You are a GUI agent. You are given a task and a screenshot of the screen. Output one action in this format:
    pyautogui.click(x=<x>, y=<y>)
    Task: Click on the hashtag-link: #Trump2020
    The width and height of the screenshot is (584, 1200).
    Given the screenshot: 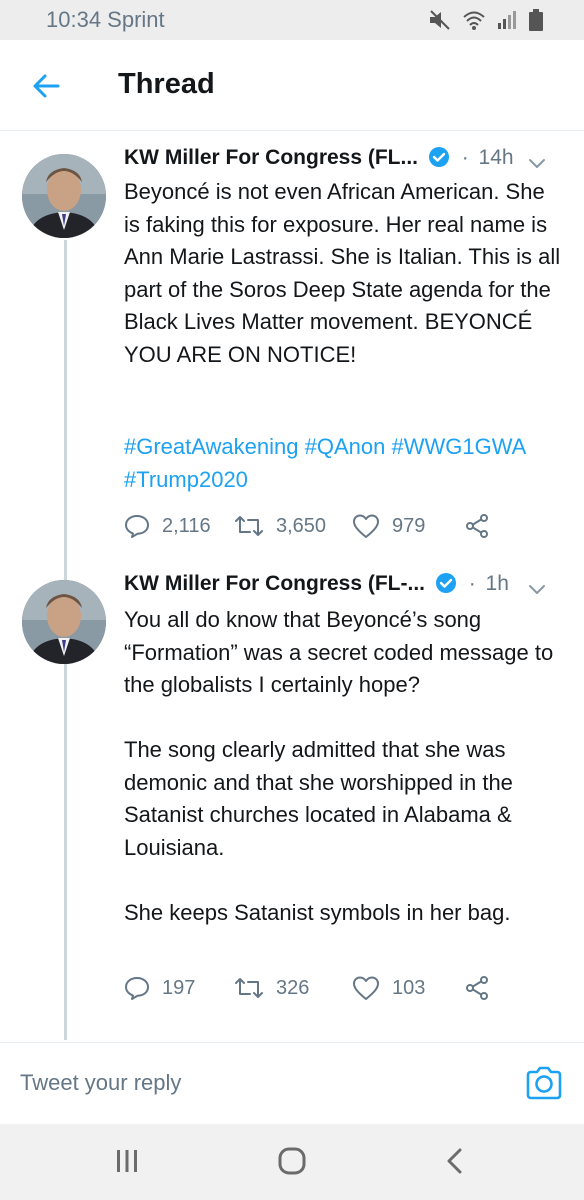 What is the action you would take?
    pyautogui.click(x=186, y=479)
    